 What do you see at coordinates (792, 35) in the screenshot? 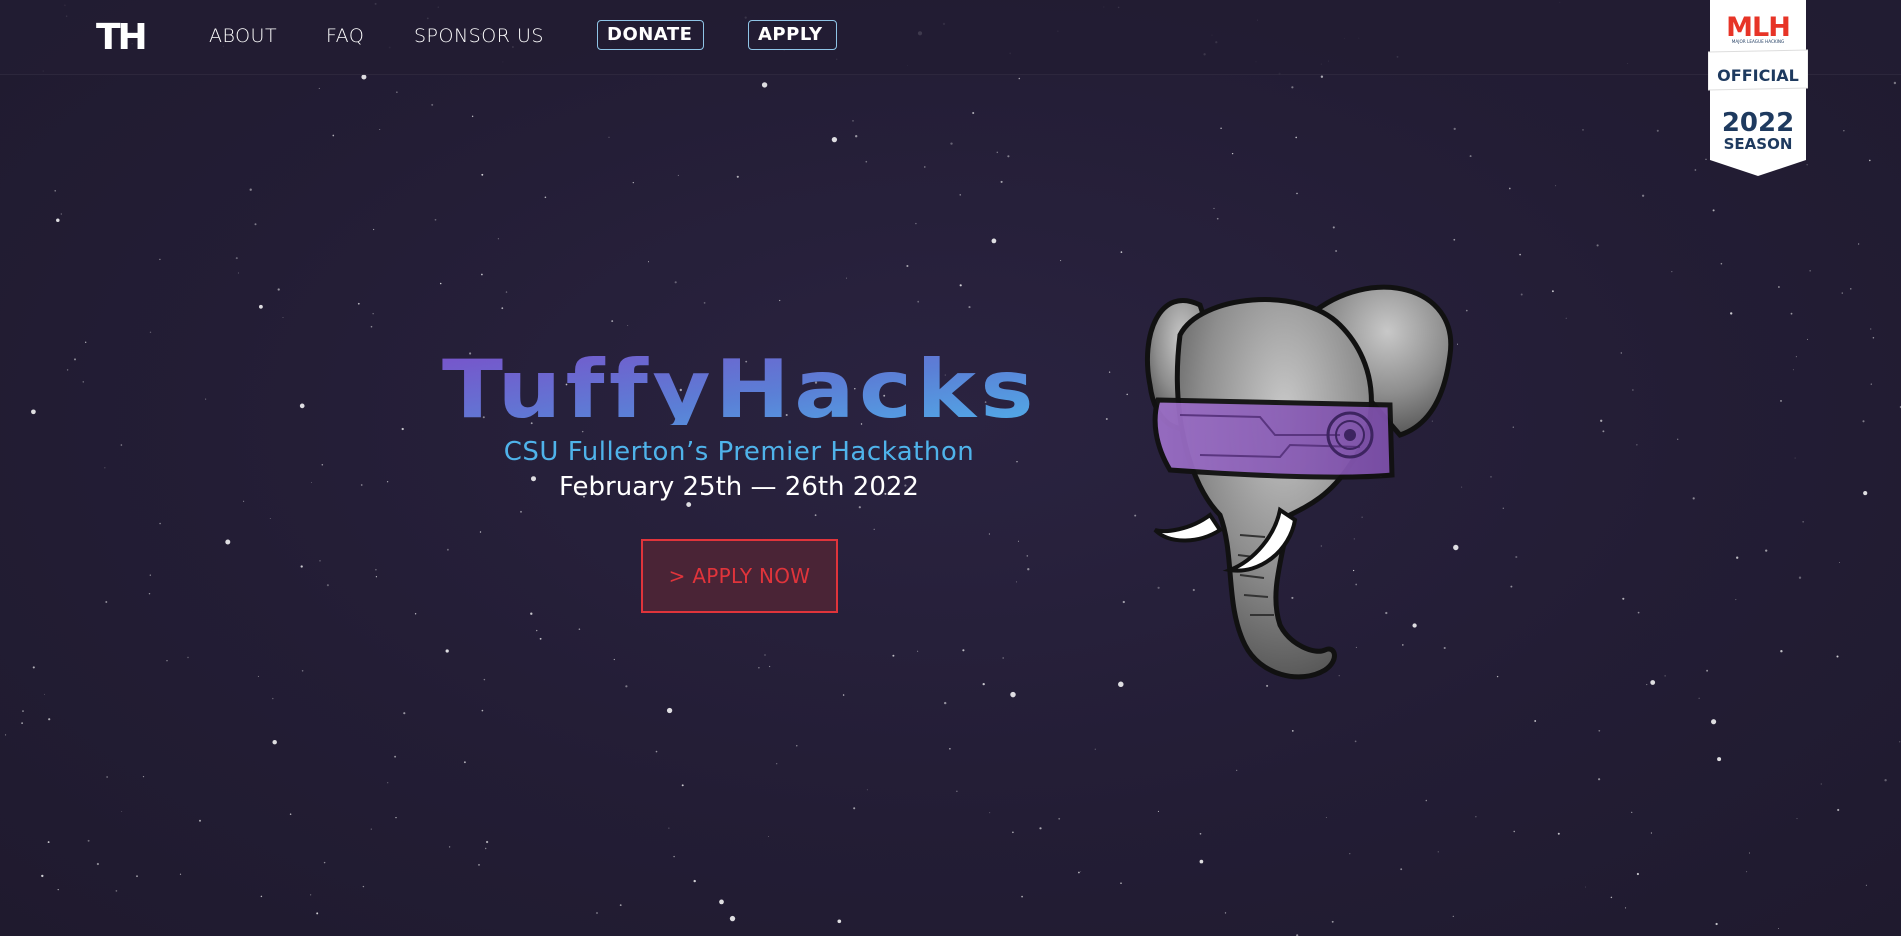
I see `apply-button: APPLY` at bounding box center [792, 35].